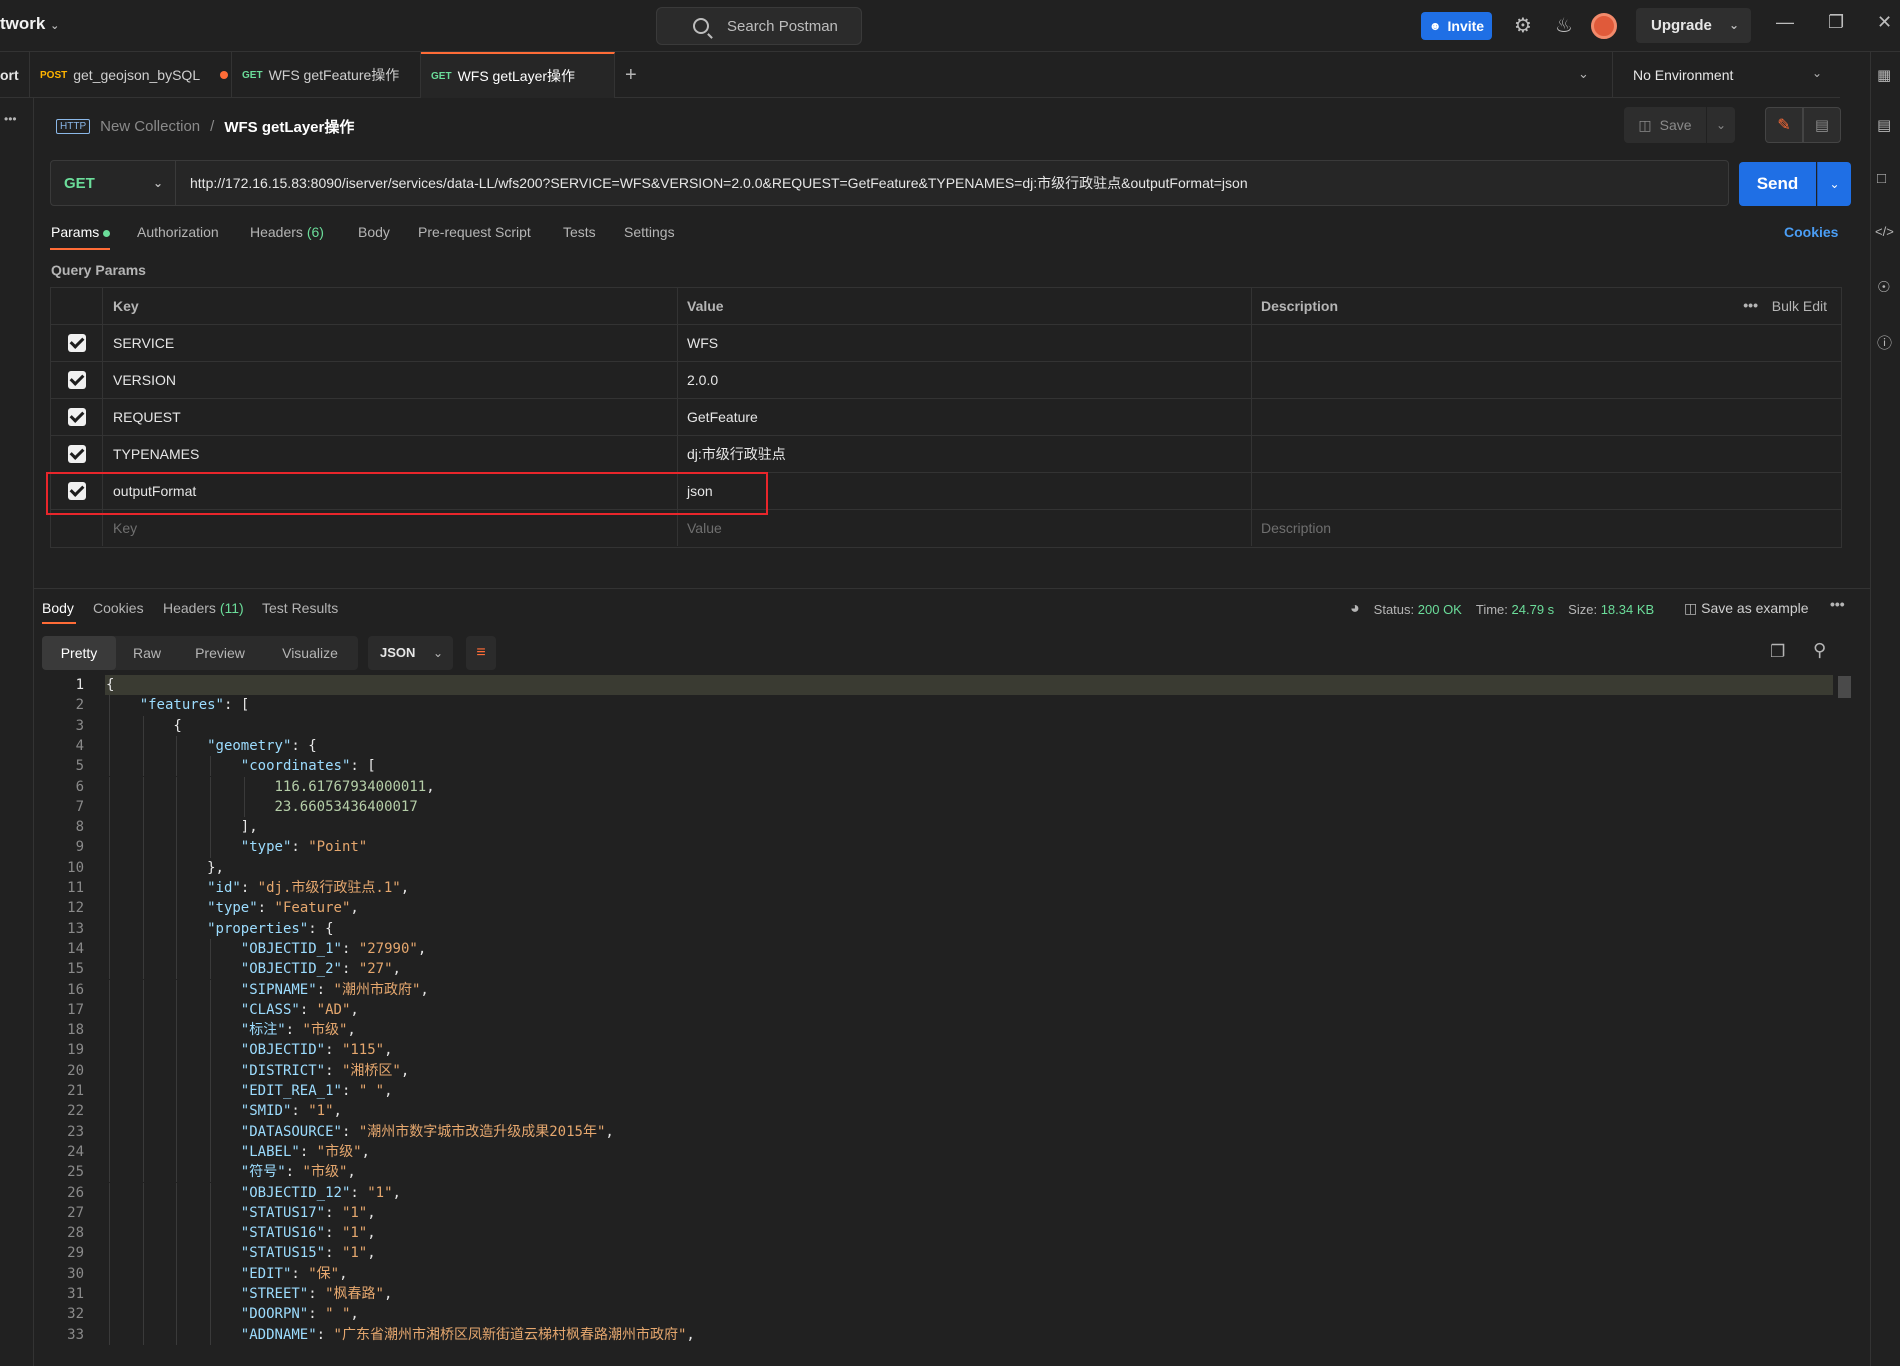 The image size is (1900, 1366). What do you see at coordinates (1799, 306) in the screenshot?
I see `bulk-edit-button: Bulk Edit` at bounding box center [1799, 306].